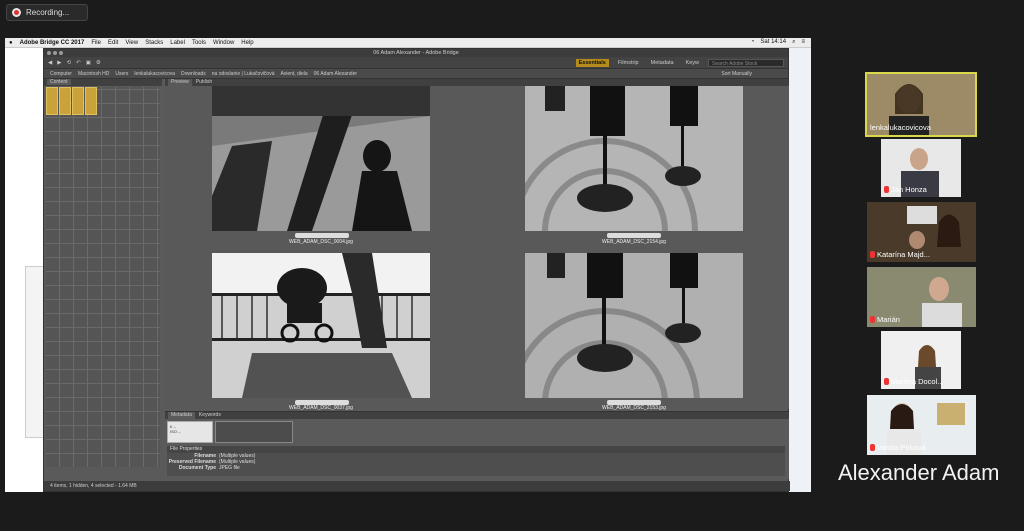  Describe the element at coordinates (52, 43) in the screenshot. I see `app-menu: Adobe Bridge CC 2017` at that location.